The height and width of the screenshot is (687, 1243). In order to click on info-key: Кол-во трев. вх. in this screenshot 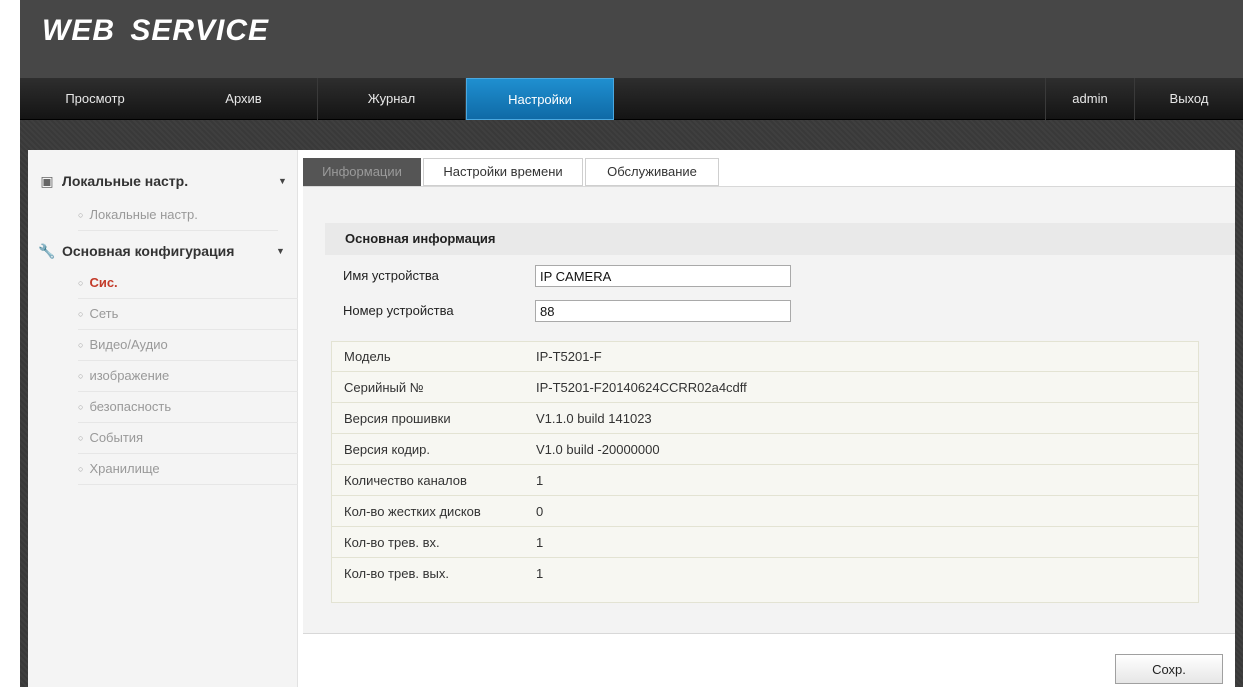, I will do `click(392, 542)`.